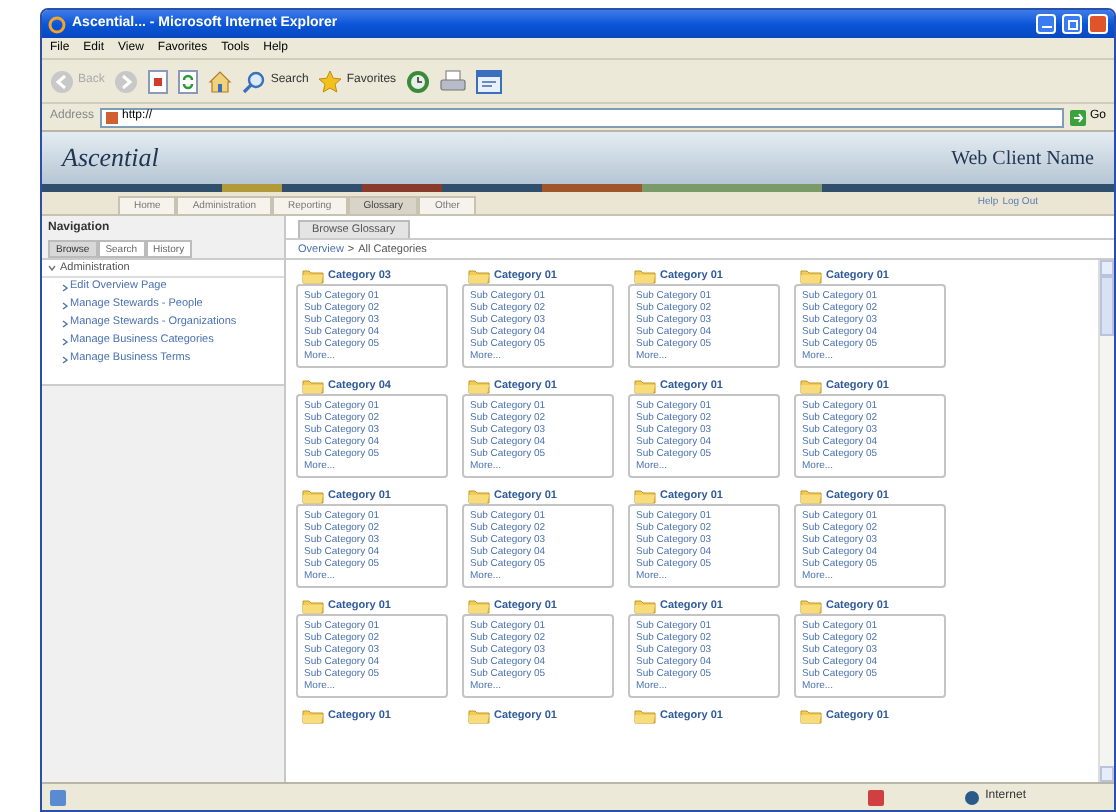 Image resolution: width=1116 pixels, height=812 pixels. I want to click on close-button, so click(1098, 24).